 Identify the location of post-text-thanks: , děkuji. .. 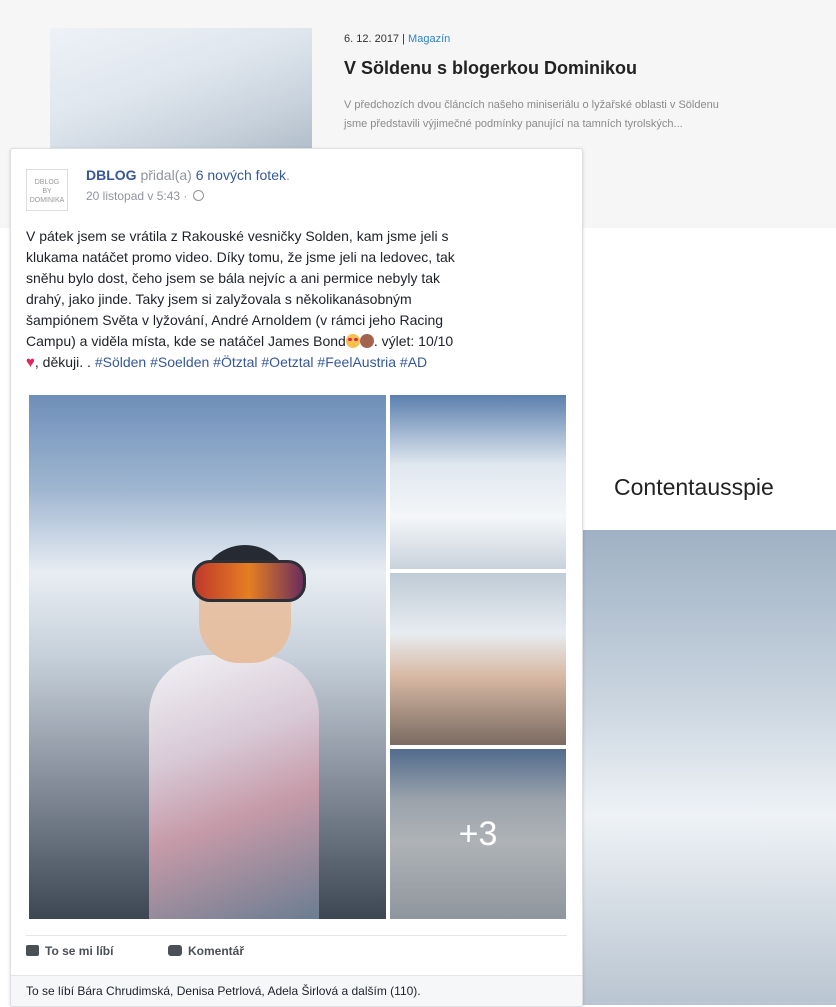
(62, 362).